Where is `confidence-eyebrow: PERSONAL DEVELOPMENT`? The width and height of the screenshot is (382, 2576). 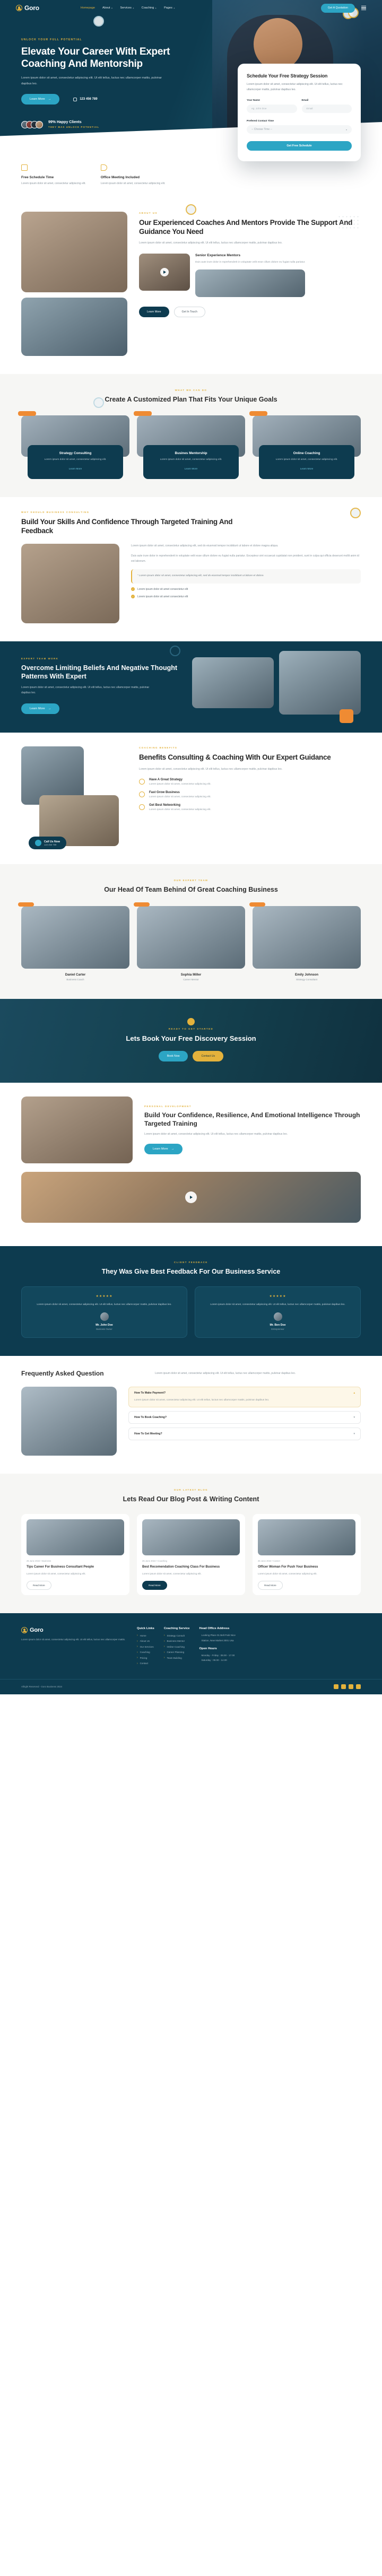
confidence-eyebrow: PERSONAL DEVELOPMENT is located at coordinates (168, 1106).